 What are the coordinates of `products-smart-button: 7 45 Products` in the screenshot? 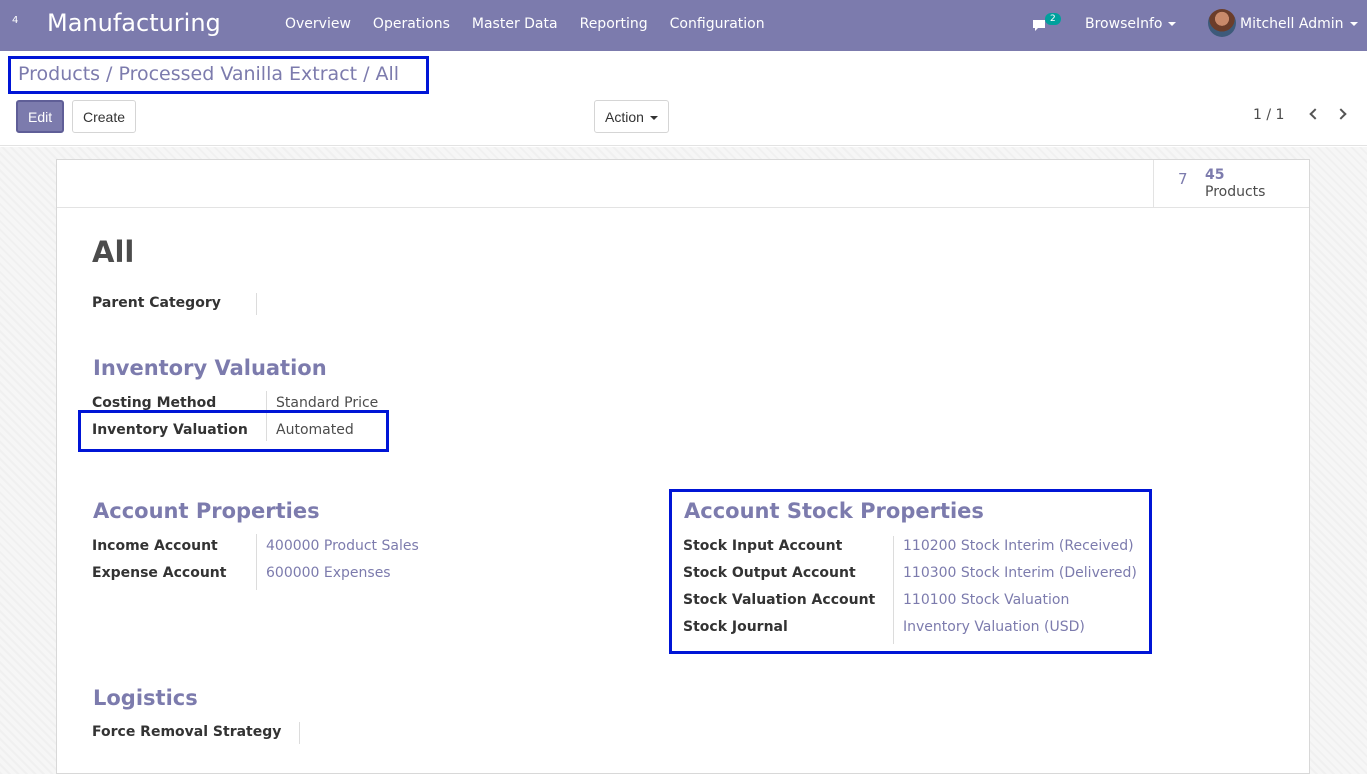 It's located at (1231, 184).